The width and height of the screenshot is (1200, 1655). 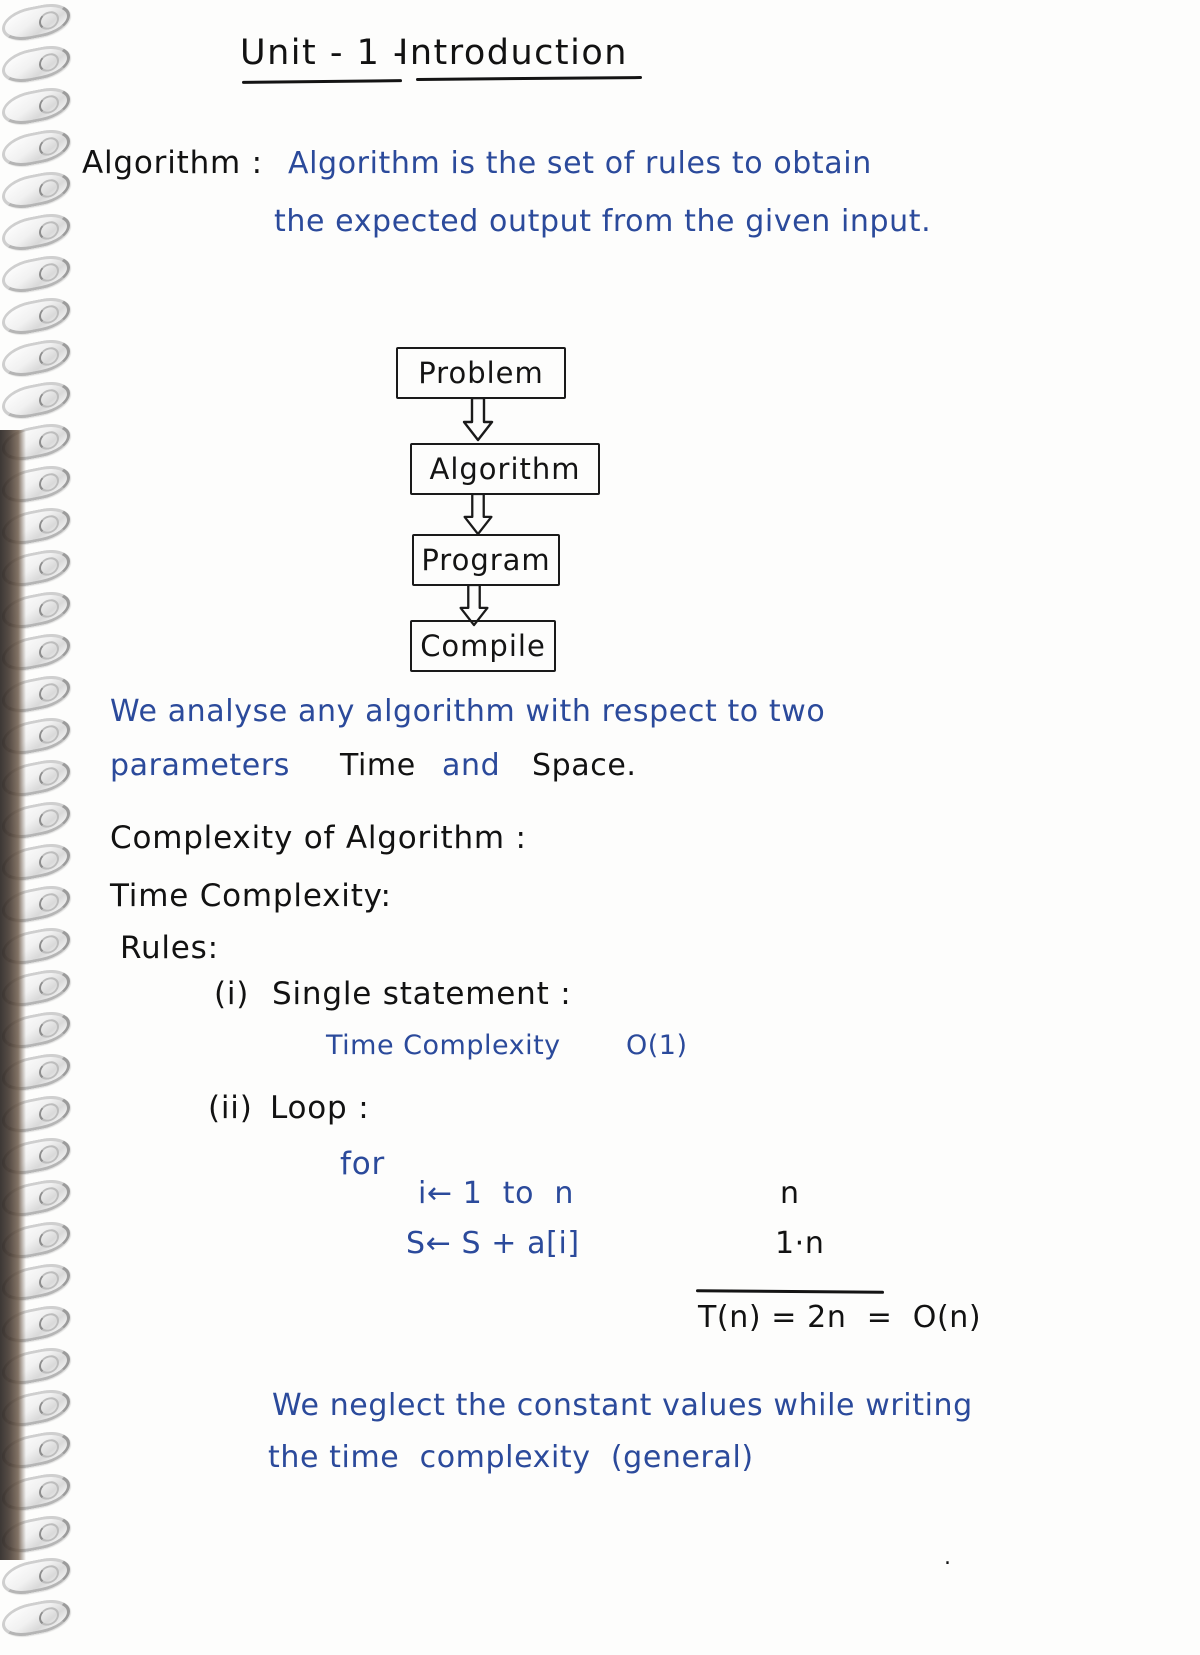 I want to click on complexity-heading: Complexity of Algorithm :, so click(x=318, y=838).